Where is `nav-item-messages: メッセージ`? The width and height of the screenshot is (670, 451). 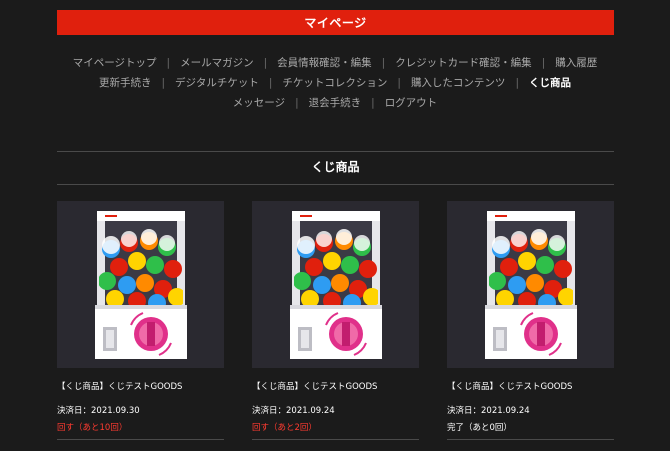
nav-item-messages: メッセージ is located at coordinates (259, 103).